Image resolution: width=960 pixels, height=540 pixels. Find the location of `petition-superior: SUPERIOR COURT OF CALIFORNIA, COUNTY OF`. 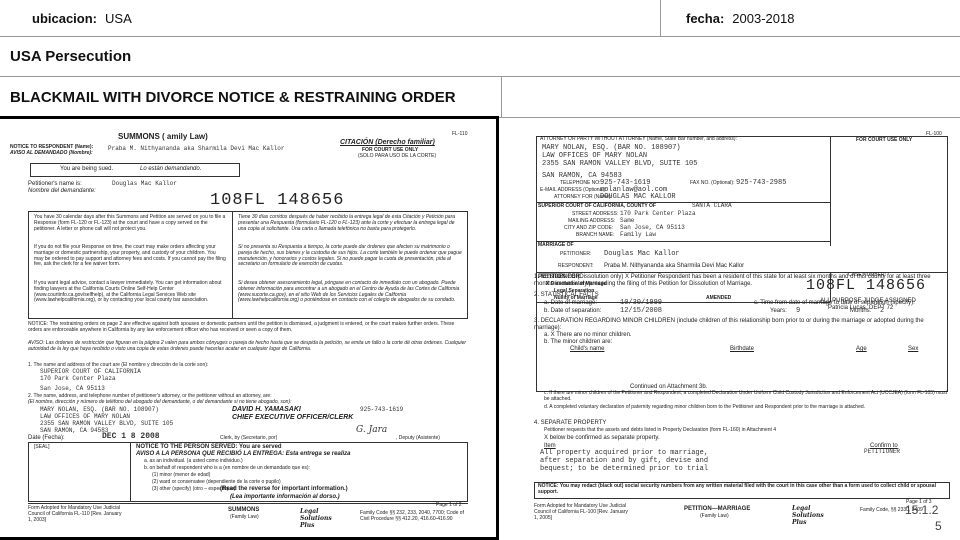

petition-superior: SUPERIOR COURT OF CALIFORNIA, COUNTY OF is located at coordinates (597, 206).